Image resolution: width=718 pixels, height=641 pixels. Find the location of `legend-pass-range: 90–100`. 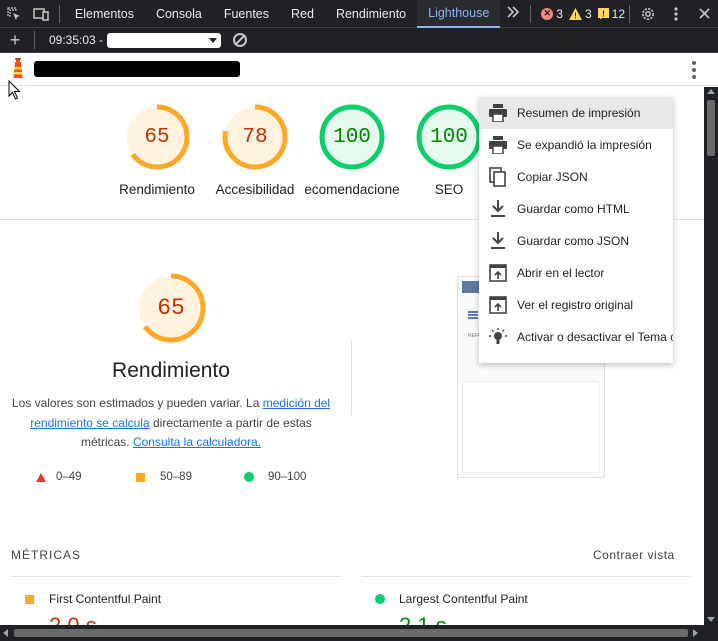

legend-pass-range: 90–100 is located at coordinates (287, 477).